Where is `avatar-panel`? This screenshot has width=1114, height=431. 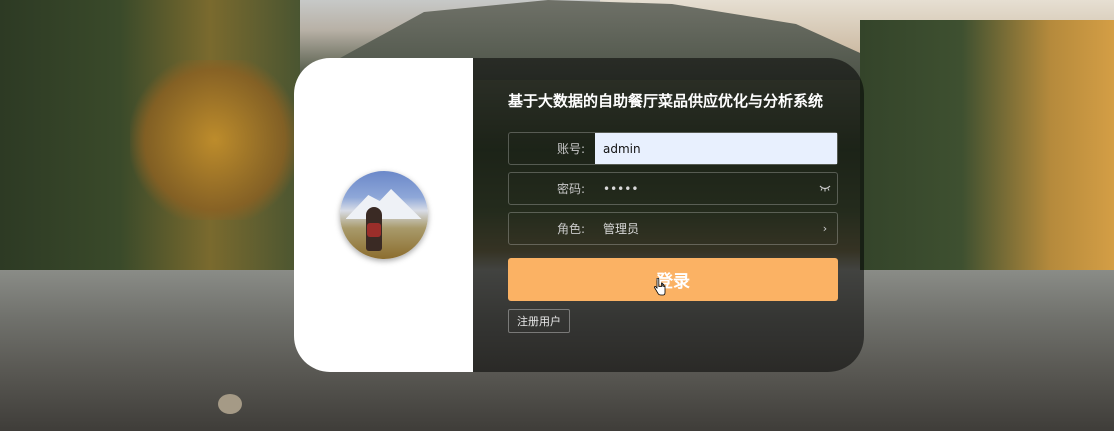
avatar-panel is located at coordinates (383, 215).